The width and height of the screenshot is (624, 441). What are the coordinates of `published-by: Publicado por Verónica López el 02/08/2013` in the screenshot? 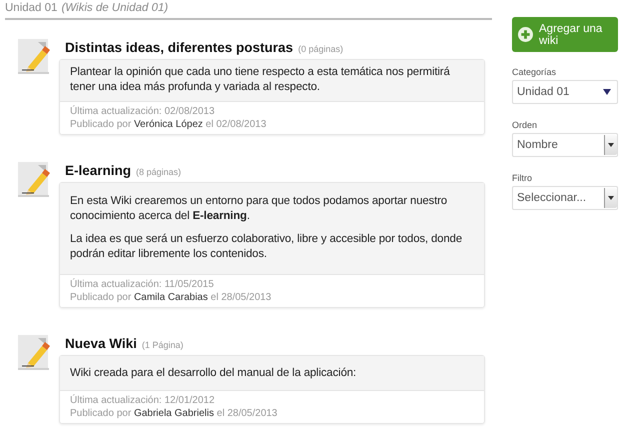 It's located at (169, 124).